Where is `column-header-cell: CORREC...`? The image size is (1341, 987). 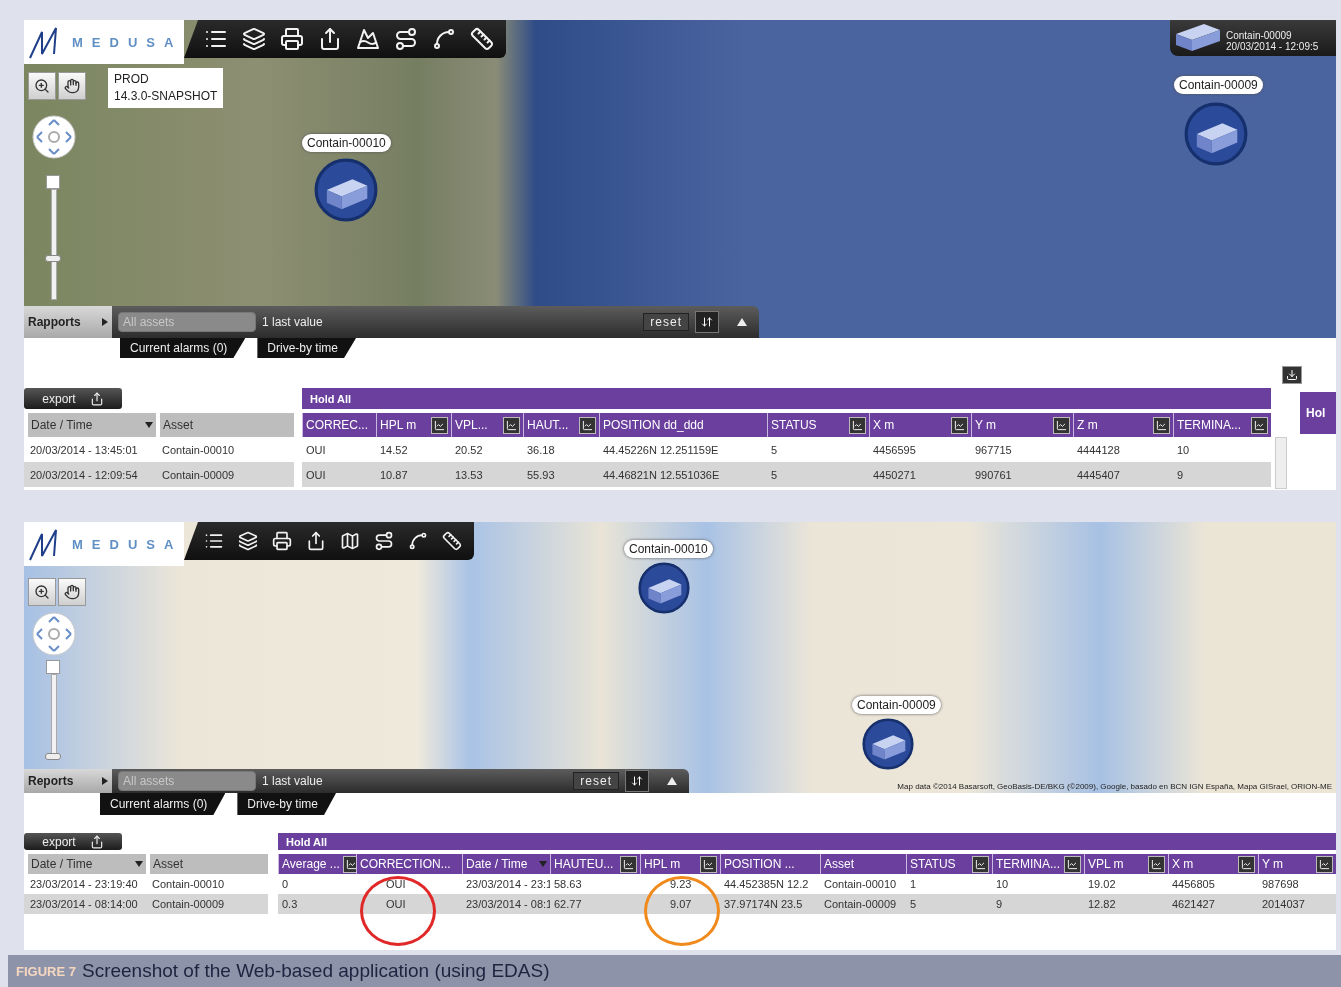
column-header-cell: CORREC... is located at coordinates (339, 425).